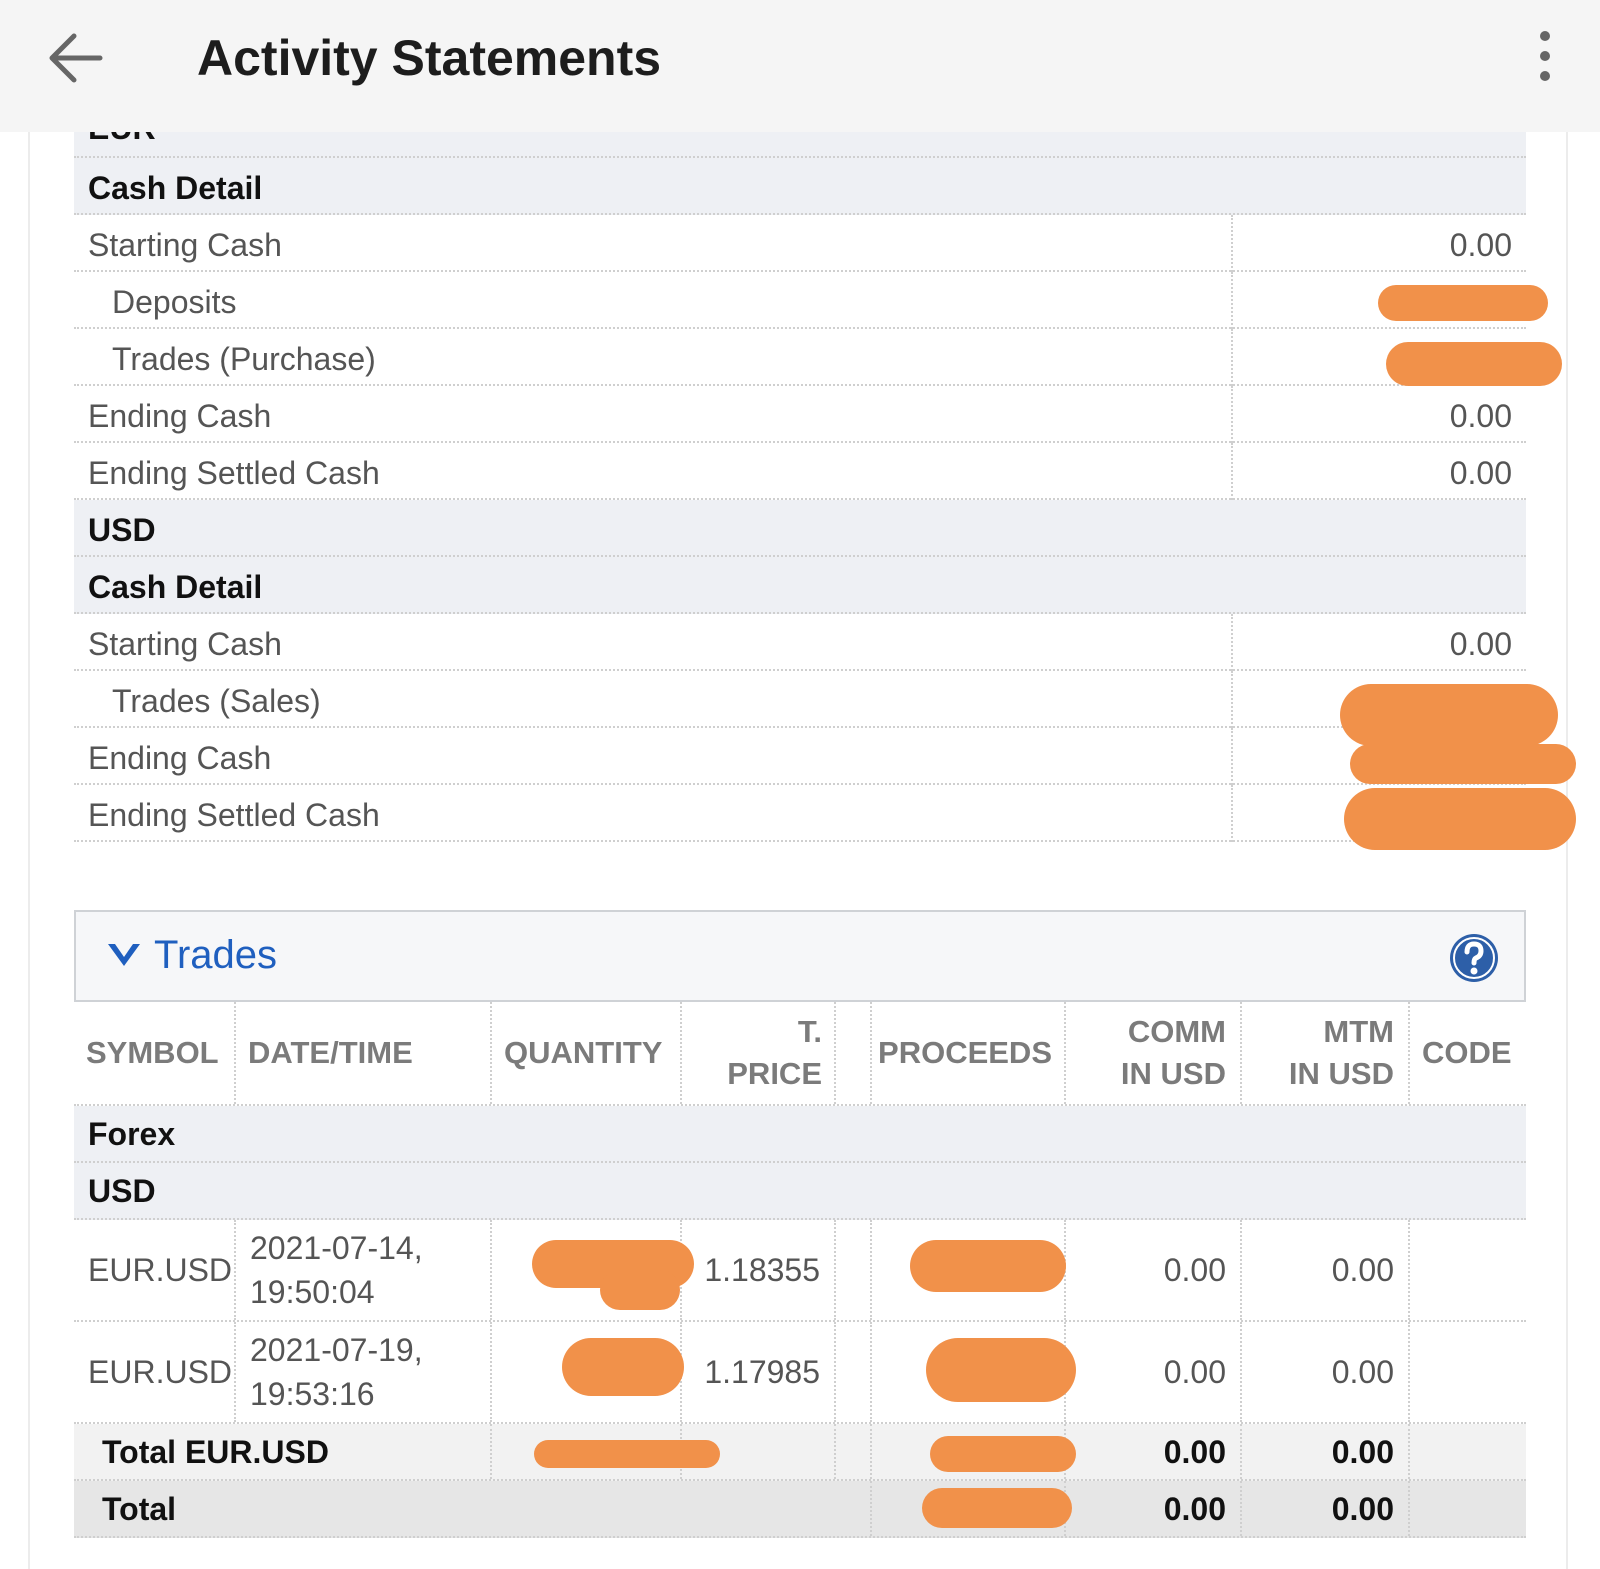  I want to click on col-header-mtm-line2: IN USD, so click(1341, 1073).